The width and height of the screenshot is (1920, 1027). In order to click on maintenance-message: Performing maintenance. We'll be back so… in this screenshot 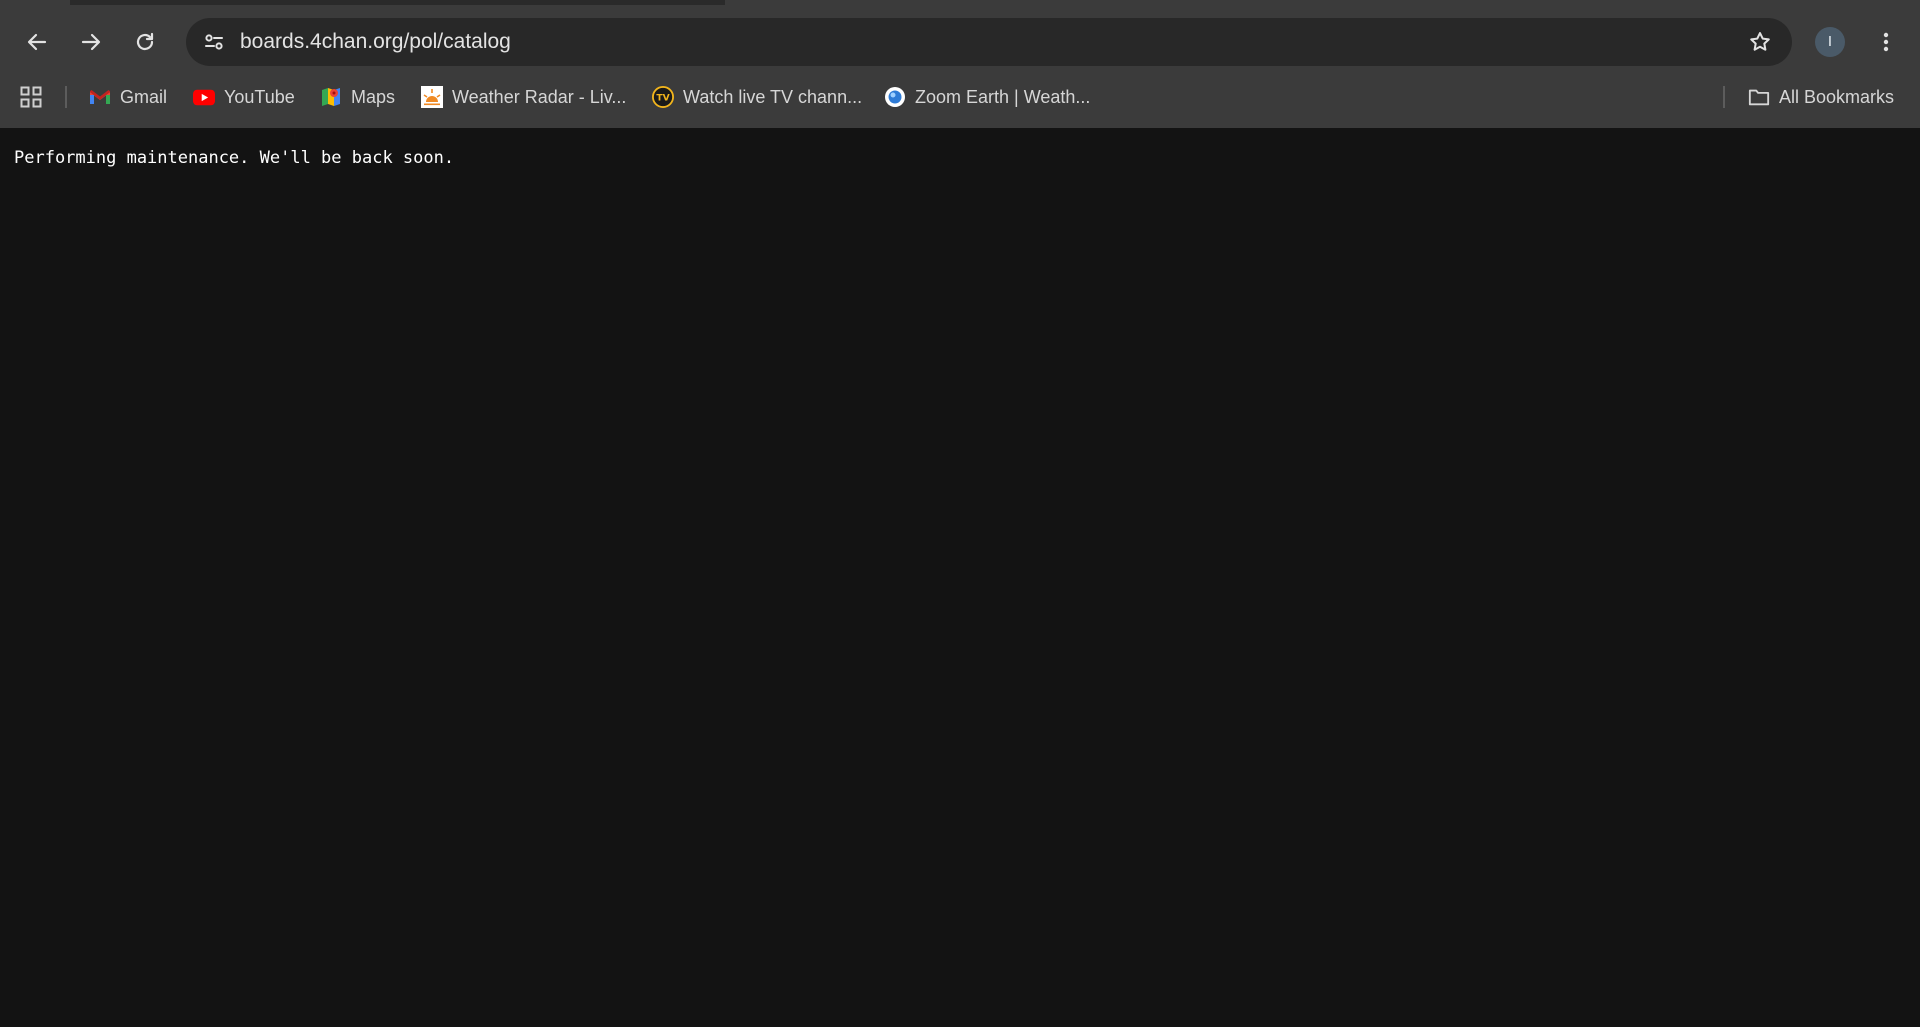, I will do `click(234, 158)`.